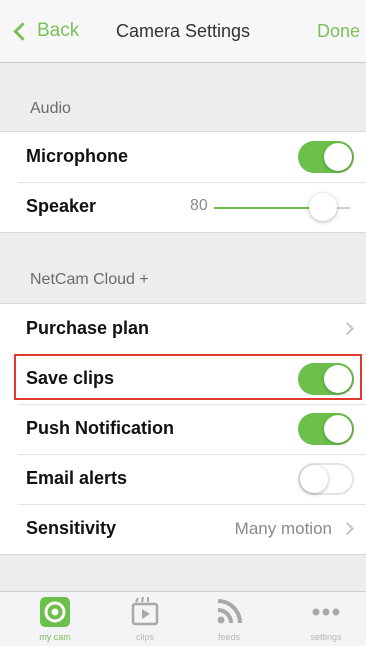 The height and width of the screenshot is (646, 366). I want to click on microphone-label: Microphone, so click(77, 156).